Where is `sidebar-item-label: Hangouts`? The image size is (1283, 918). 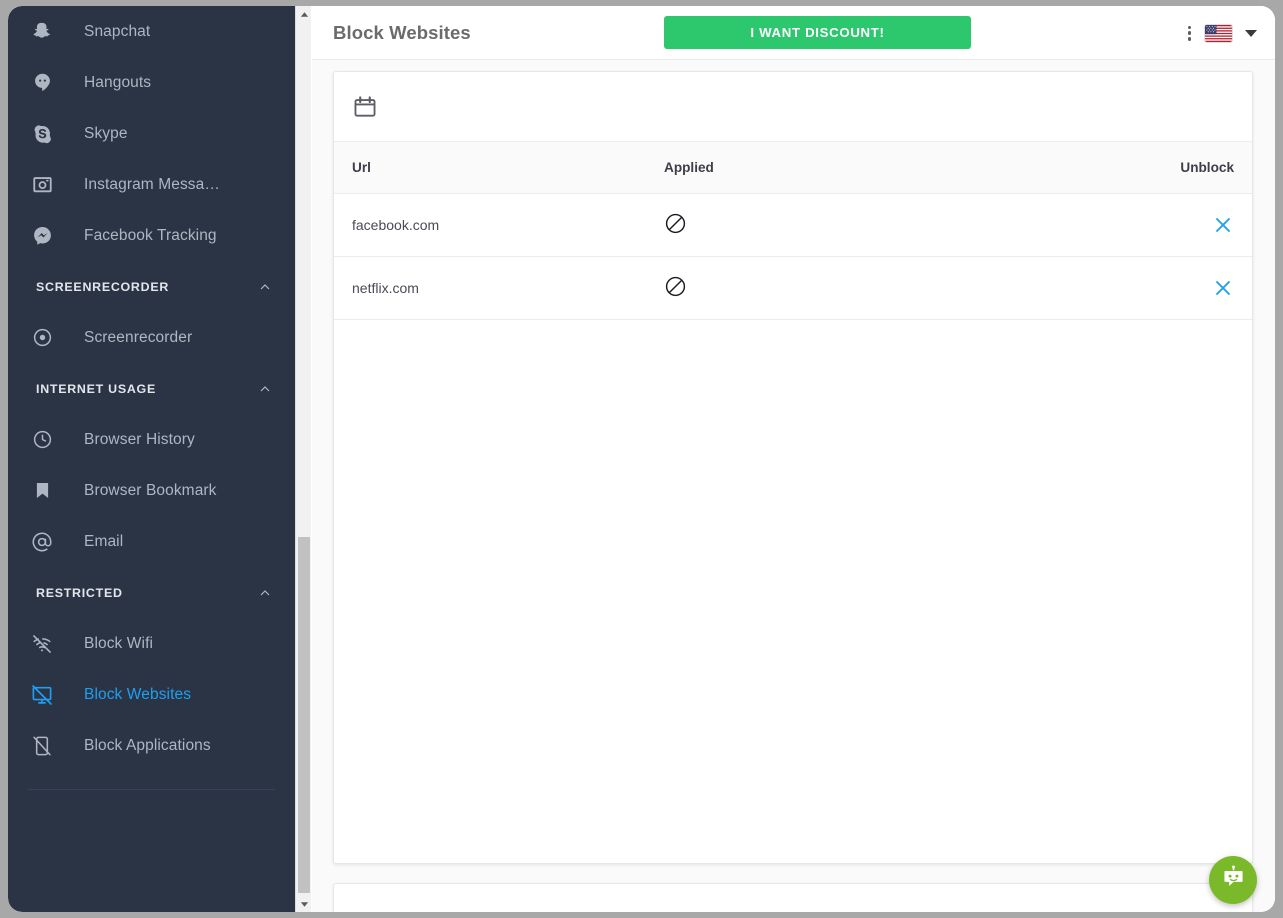 sidebar-item-label: Hangouts is located at coordinates (118, 82).